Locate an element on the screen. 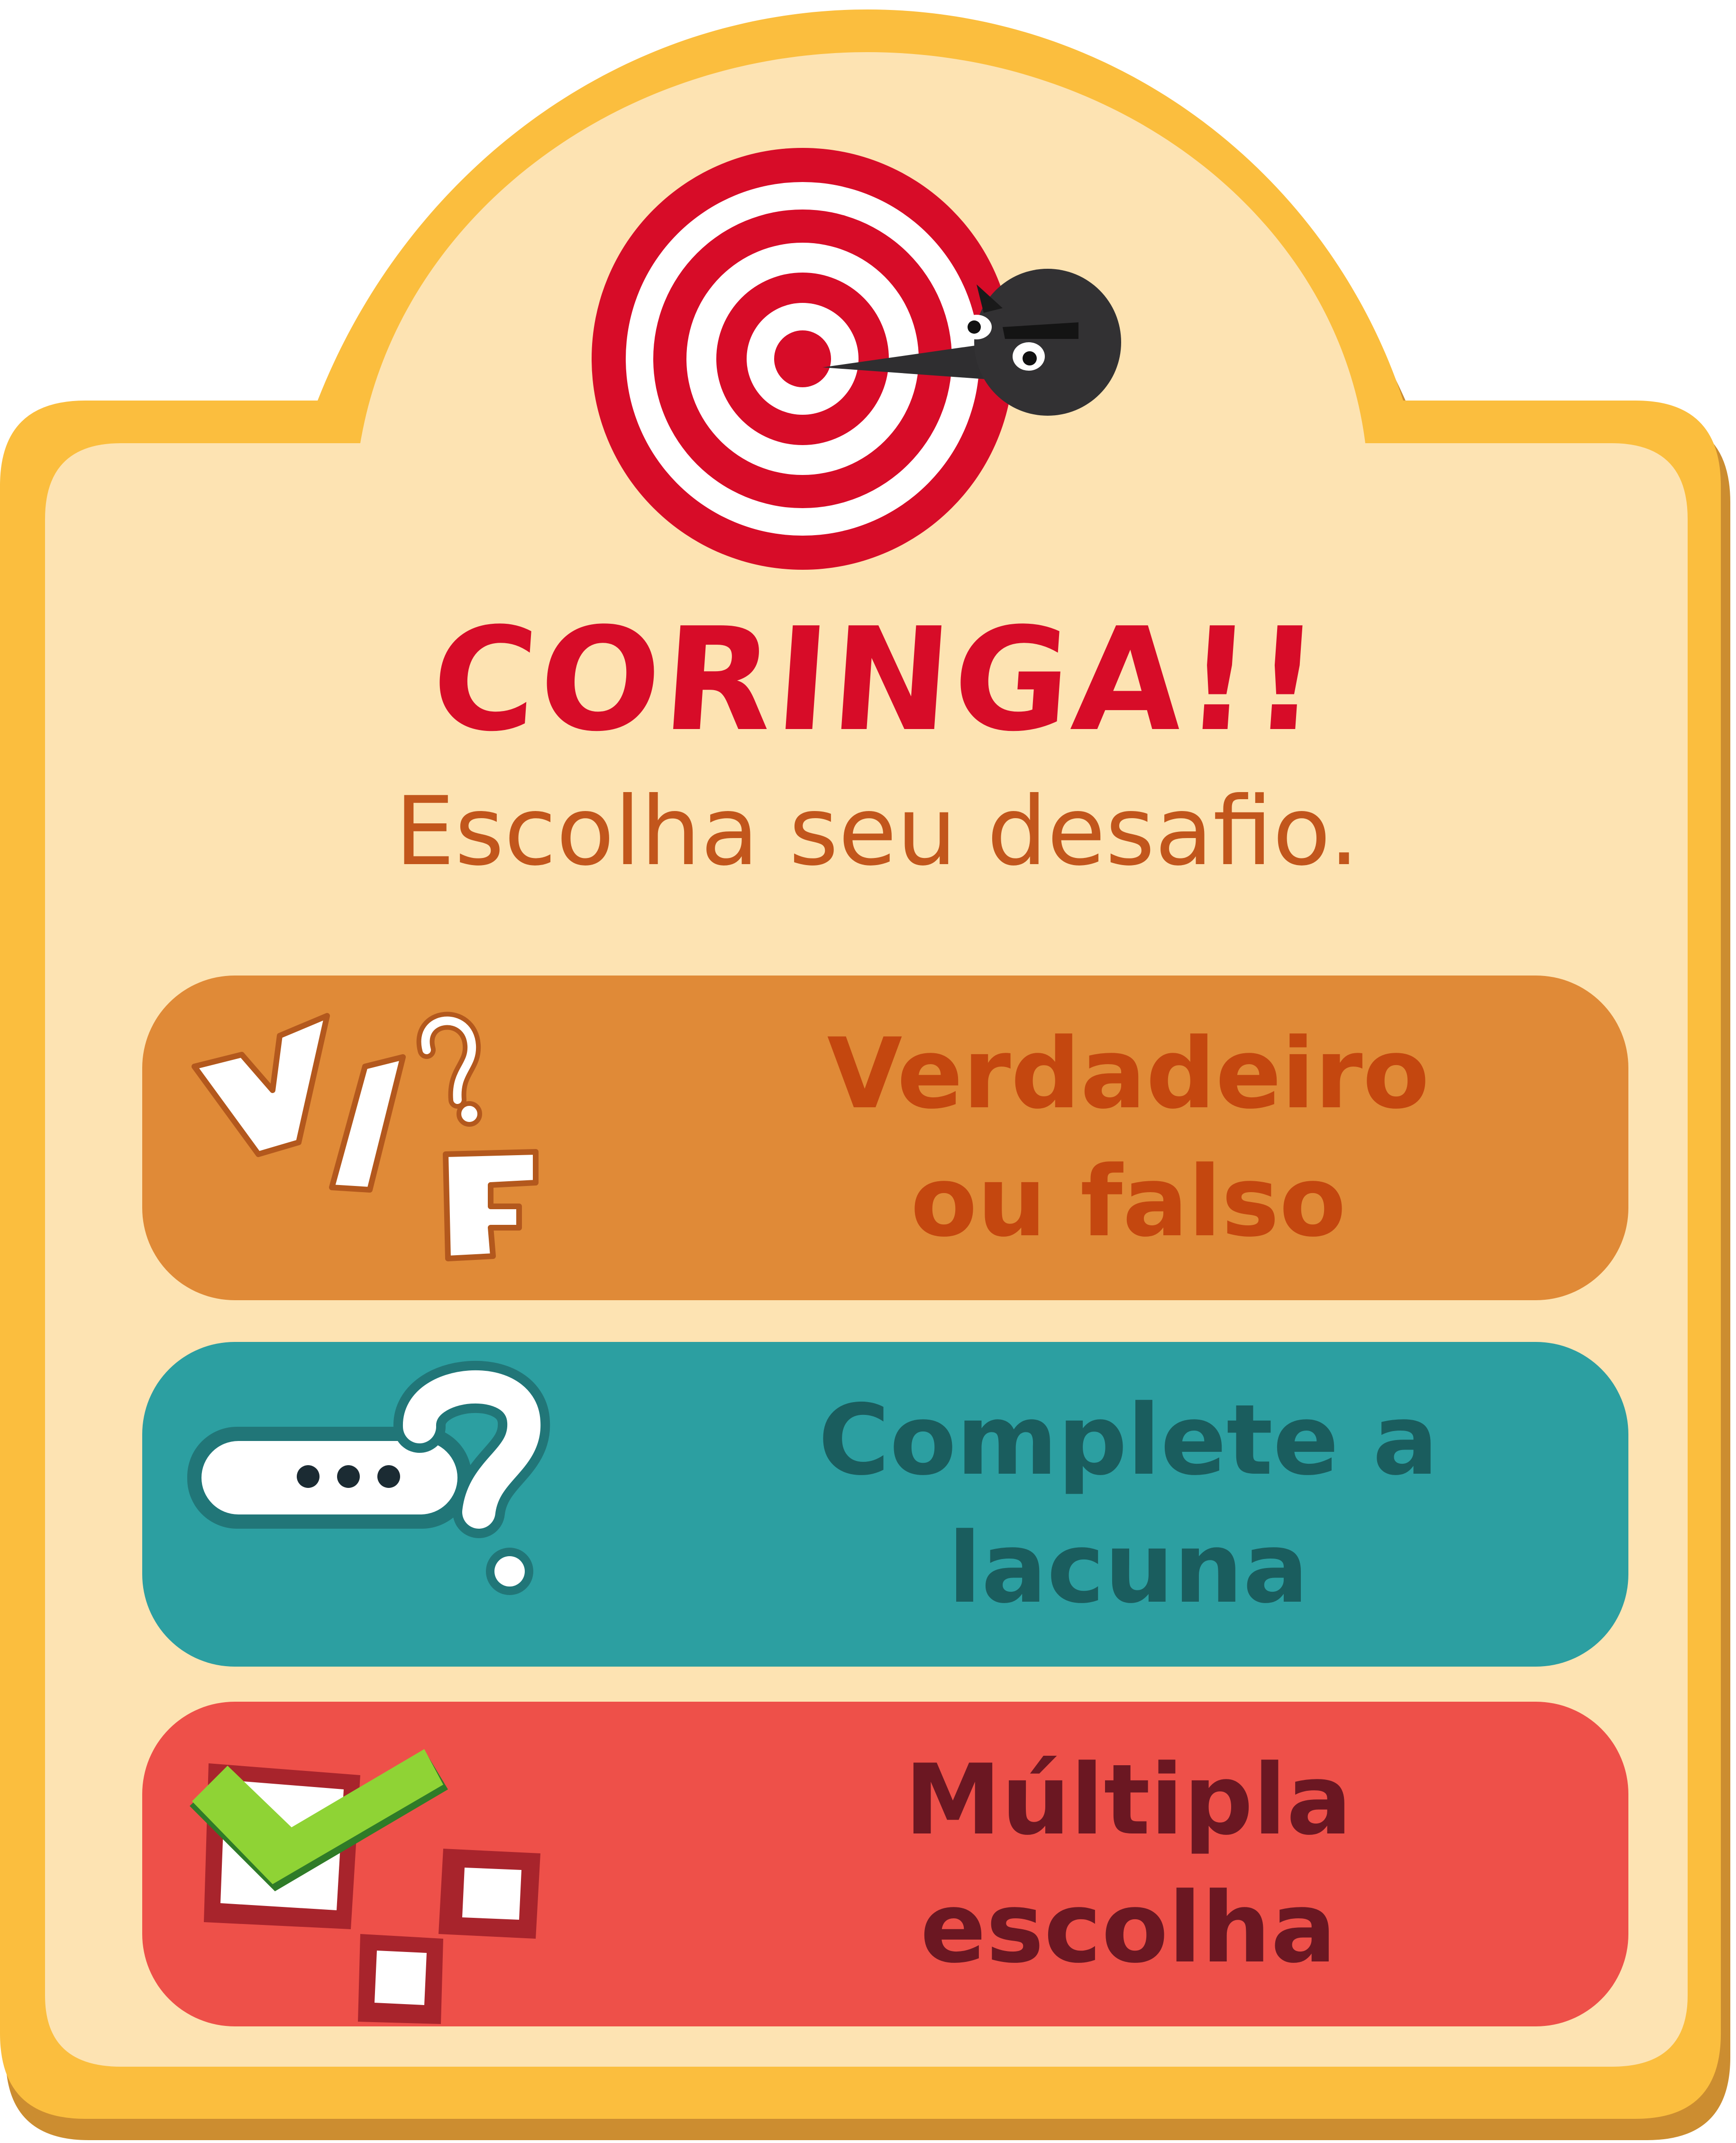 Image resolution: width=1736 pixels, height=2143 pixels. true-false-icon is located at coordinates (365, 1136).